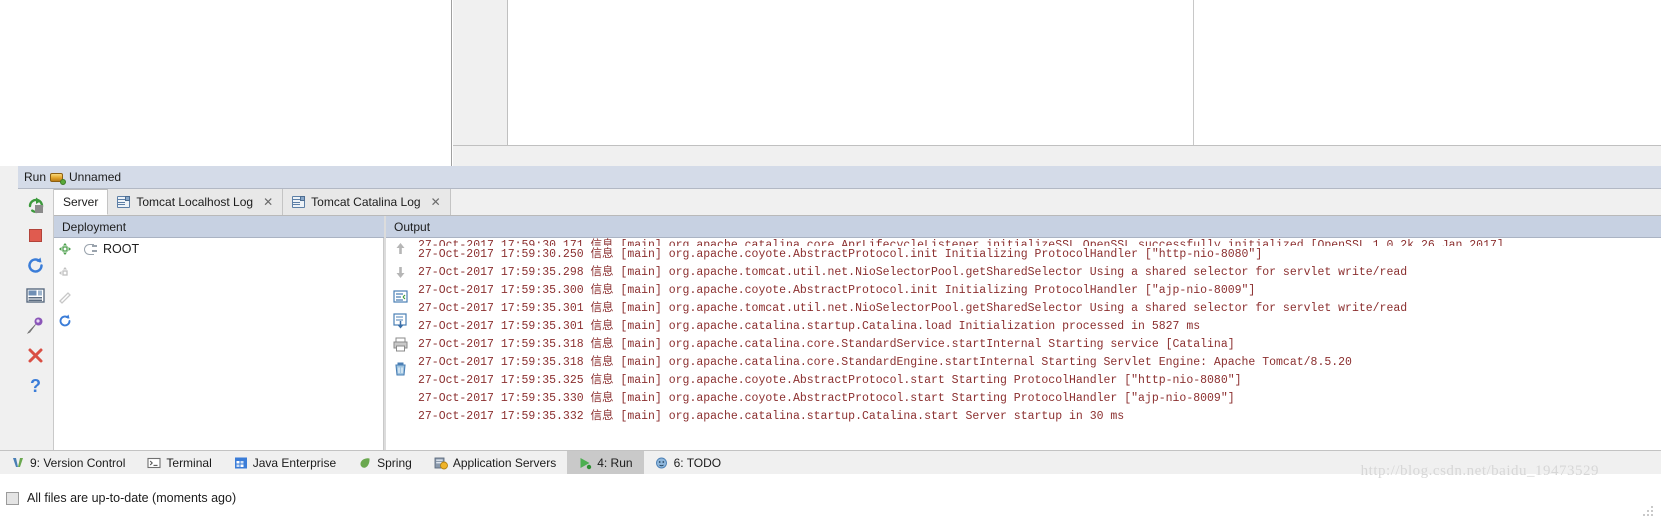 The image size is (1661, 522). I want to click on tool-button-label: Spring, so click(394, 462).